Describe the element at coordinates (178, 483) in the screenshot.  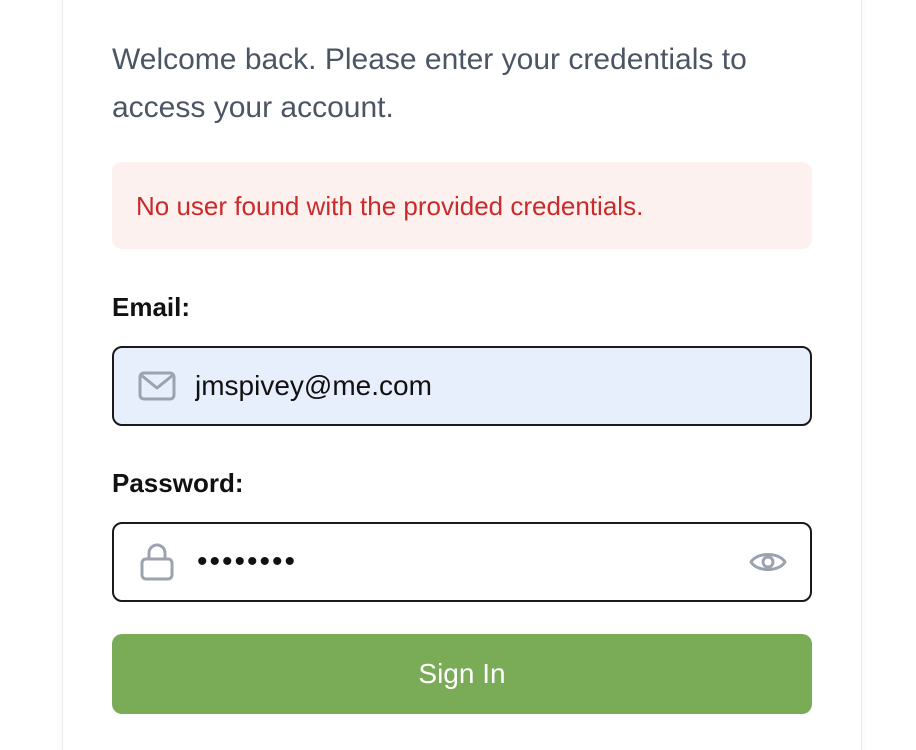
I see `password-label: Password:` at that location.